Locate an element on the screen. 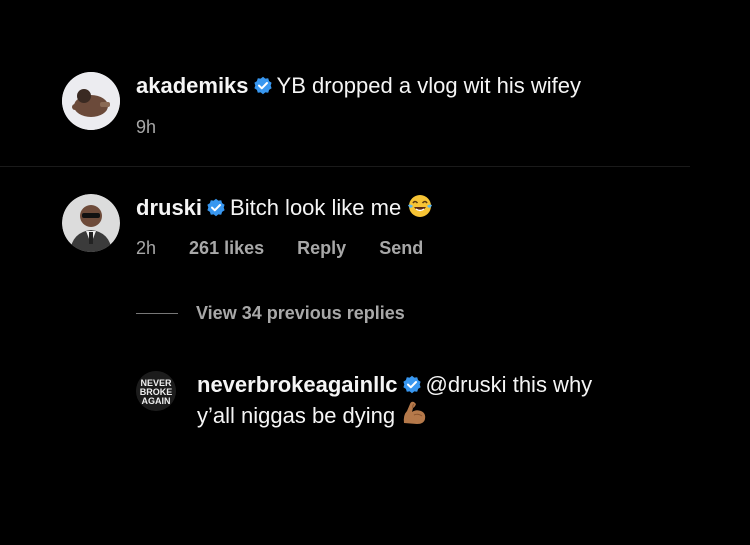  likes-count: 261 likes is located at coordinates (226, 248).